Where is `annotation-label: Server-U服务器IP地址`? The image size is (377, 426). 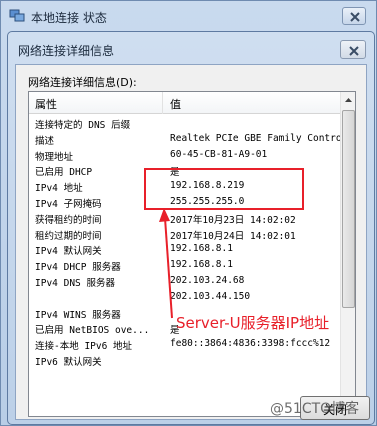
annotation-label: Server-U服务器IP地址 is located at coordinates (253, 323).